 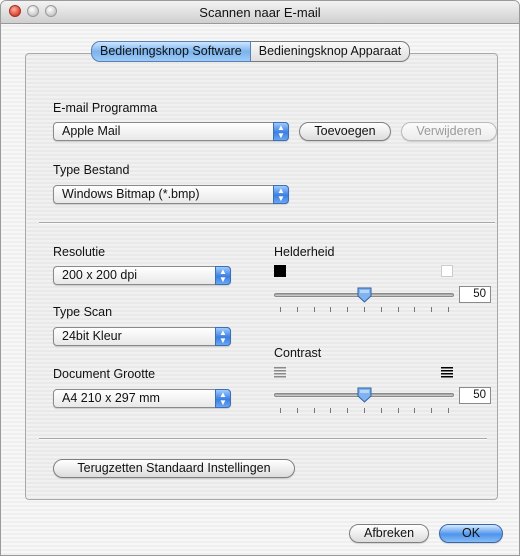 What do you see at coordinates (298, 353) in the screenshot?
I see `contrast-label: Contrast` at bounding box center [298, 353].